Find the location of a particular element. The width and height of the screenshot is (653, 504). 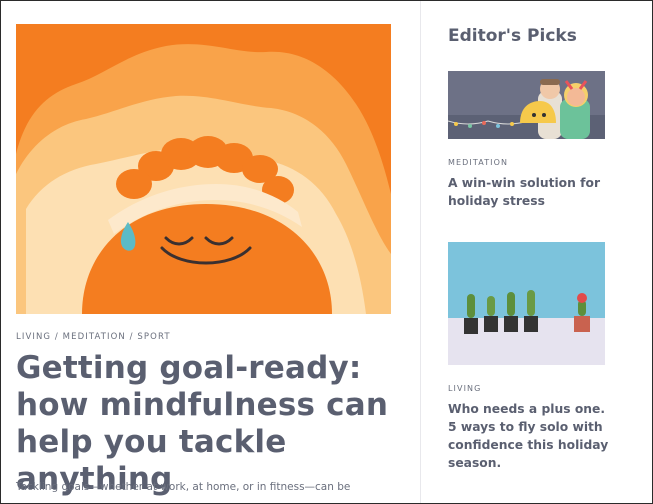

editors-picks-title: Editor's Picks is located at coordinates (512, 36).